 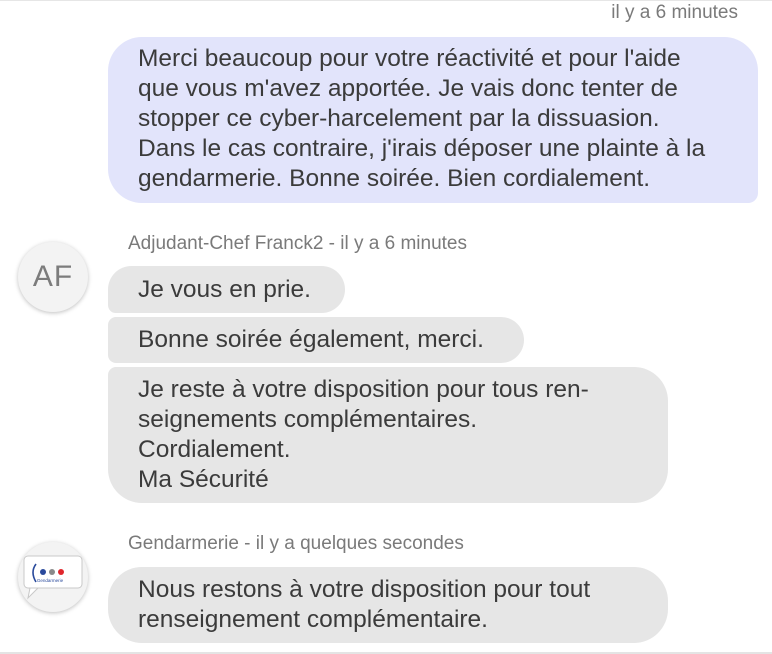 I want to click on gendarmerie-avatar: Gendarmerie, so click(x=53, y=577).